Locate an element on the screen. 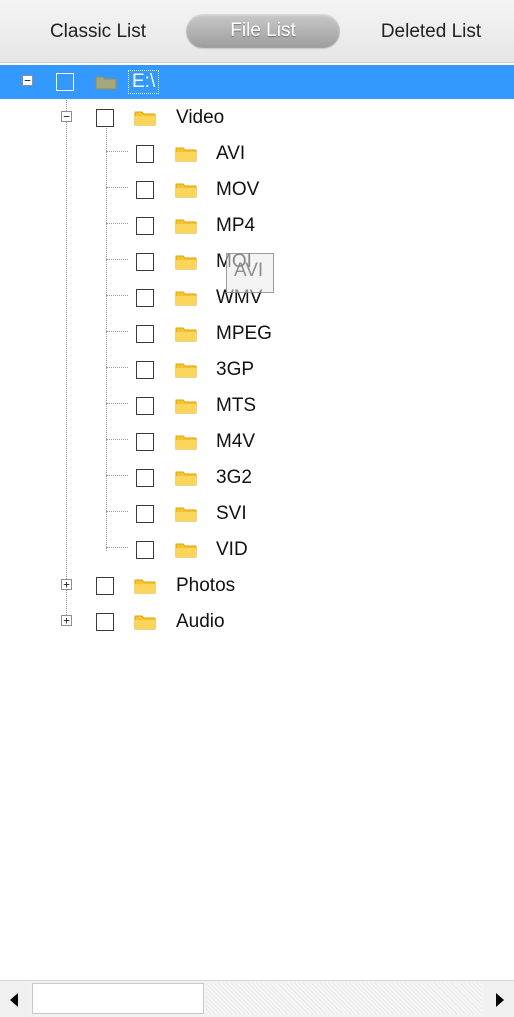 The width and height of the screenshot is (514, 1017). mp4-checkbox is located at coordinates (145, 226).